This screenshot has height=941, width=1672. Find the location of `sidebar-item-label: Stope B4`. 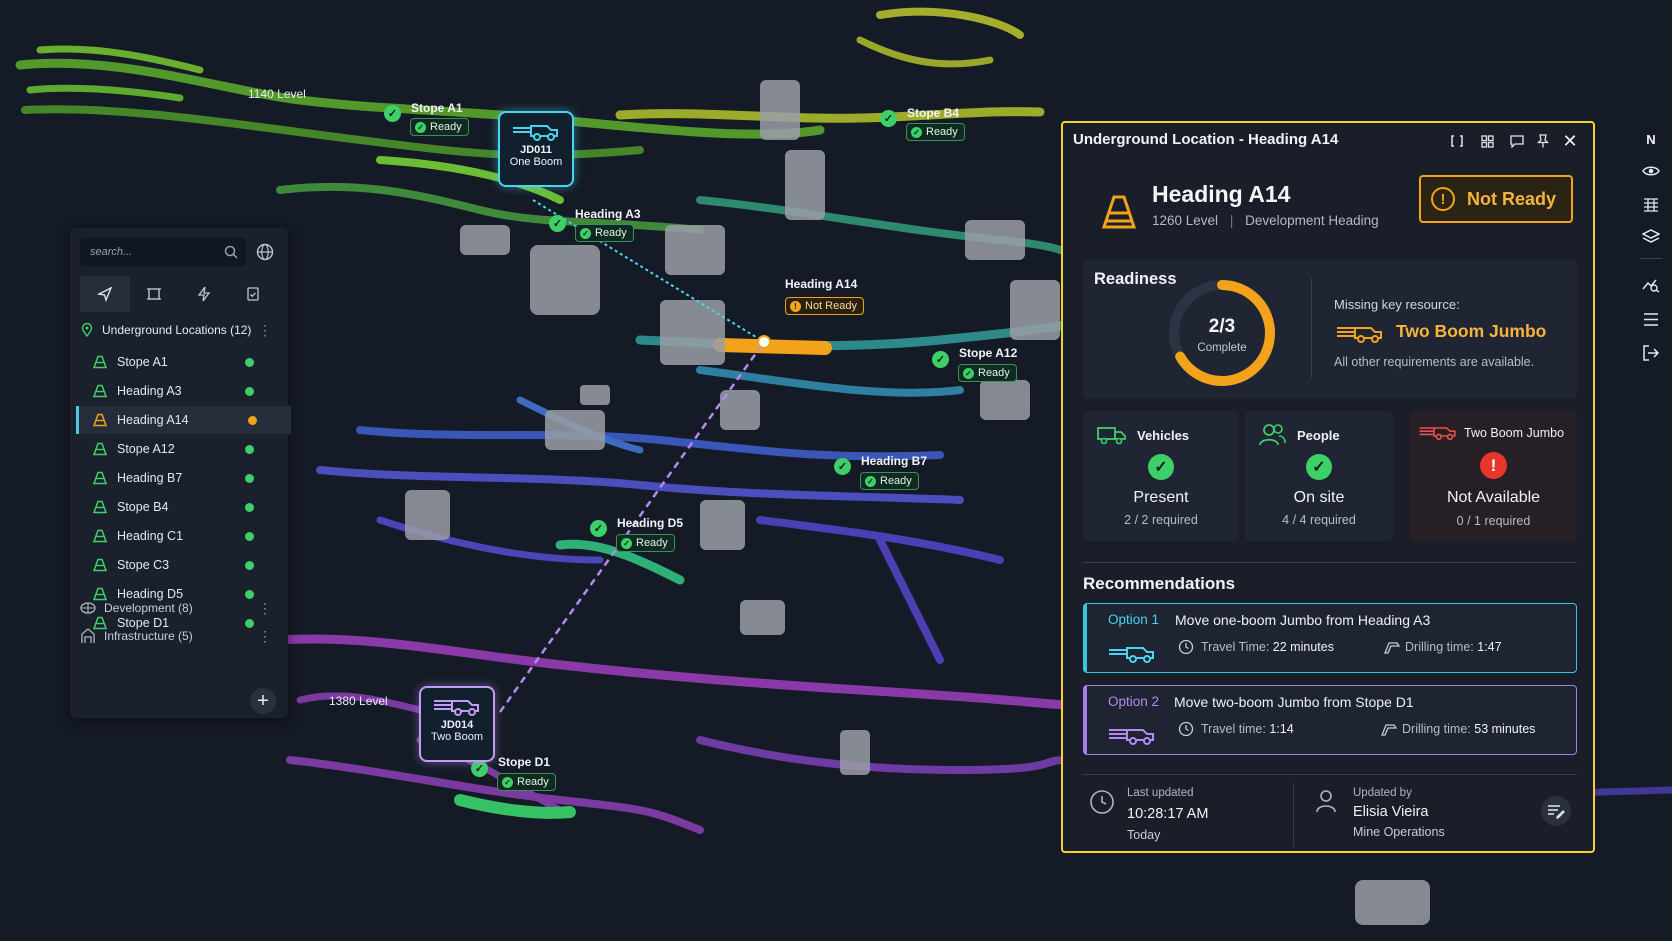

sidebar-item-label: Stope B4 is located at coordinates (143, 507).